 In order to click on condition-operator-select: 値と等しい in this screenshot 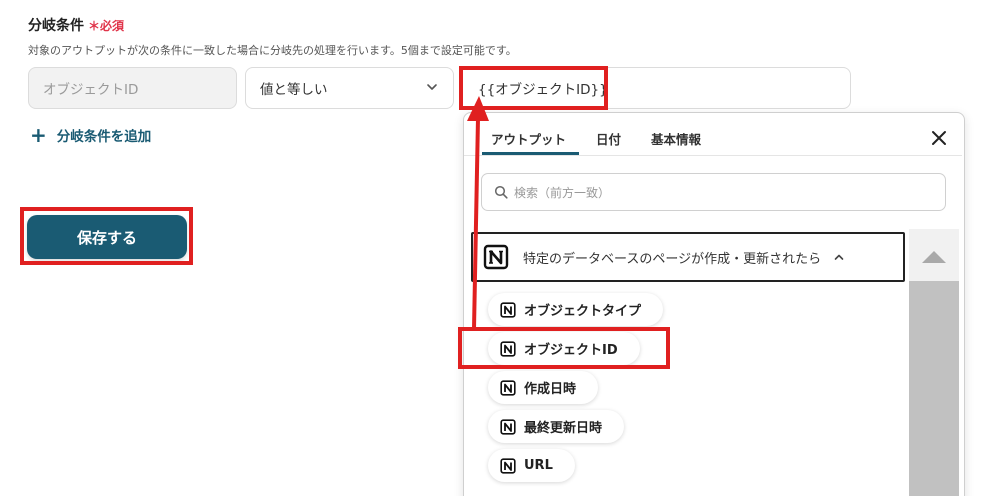, I will do `click(349, 88)`.